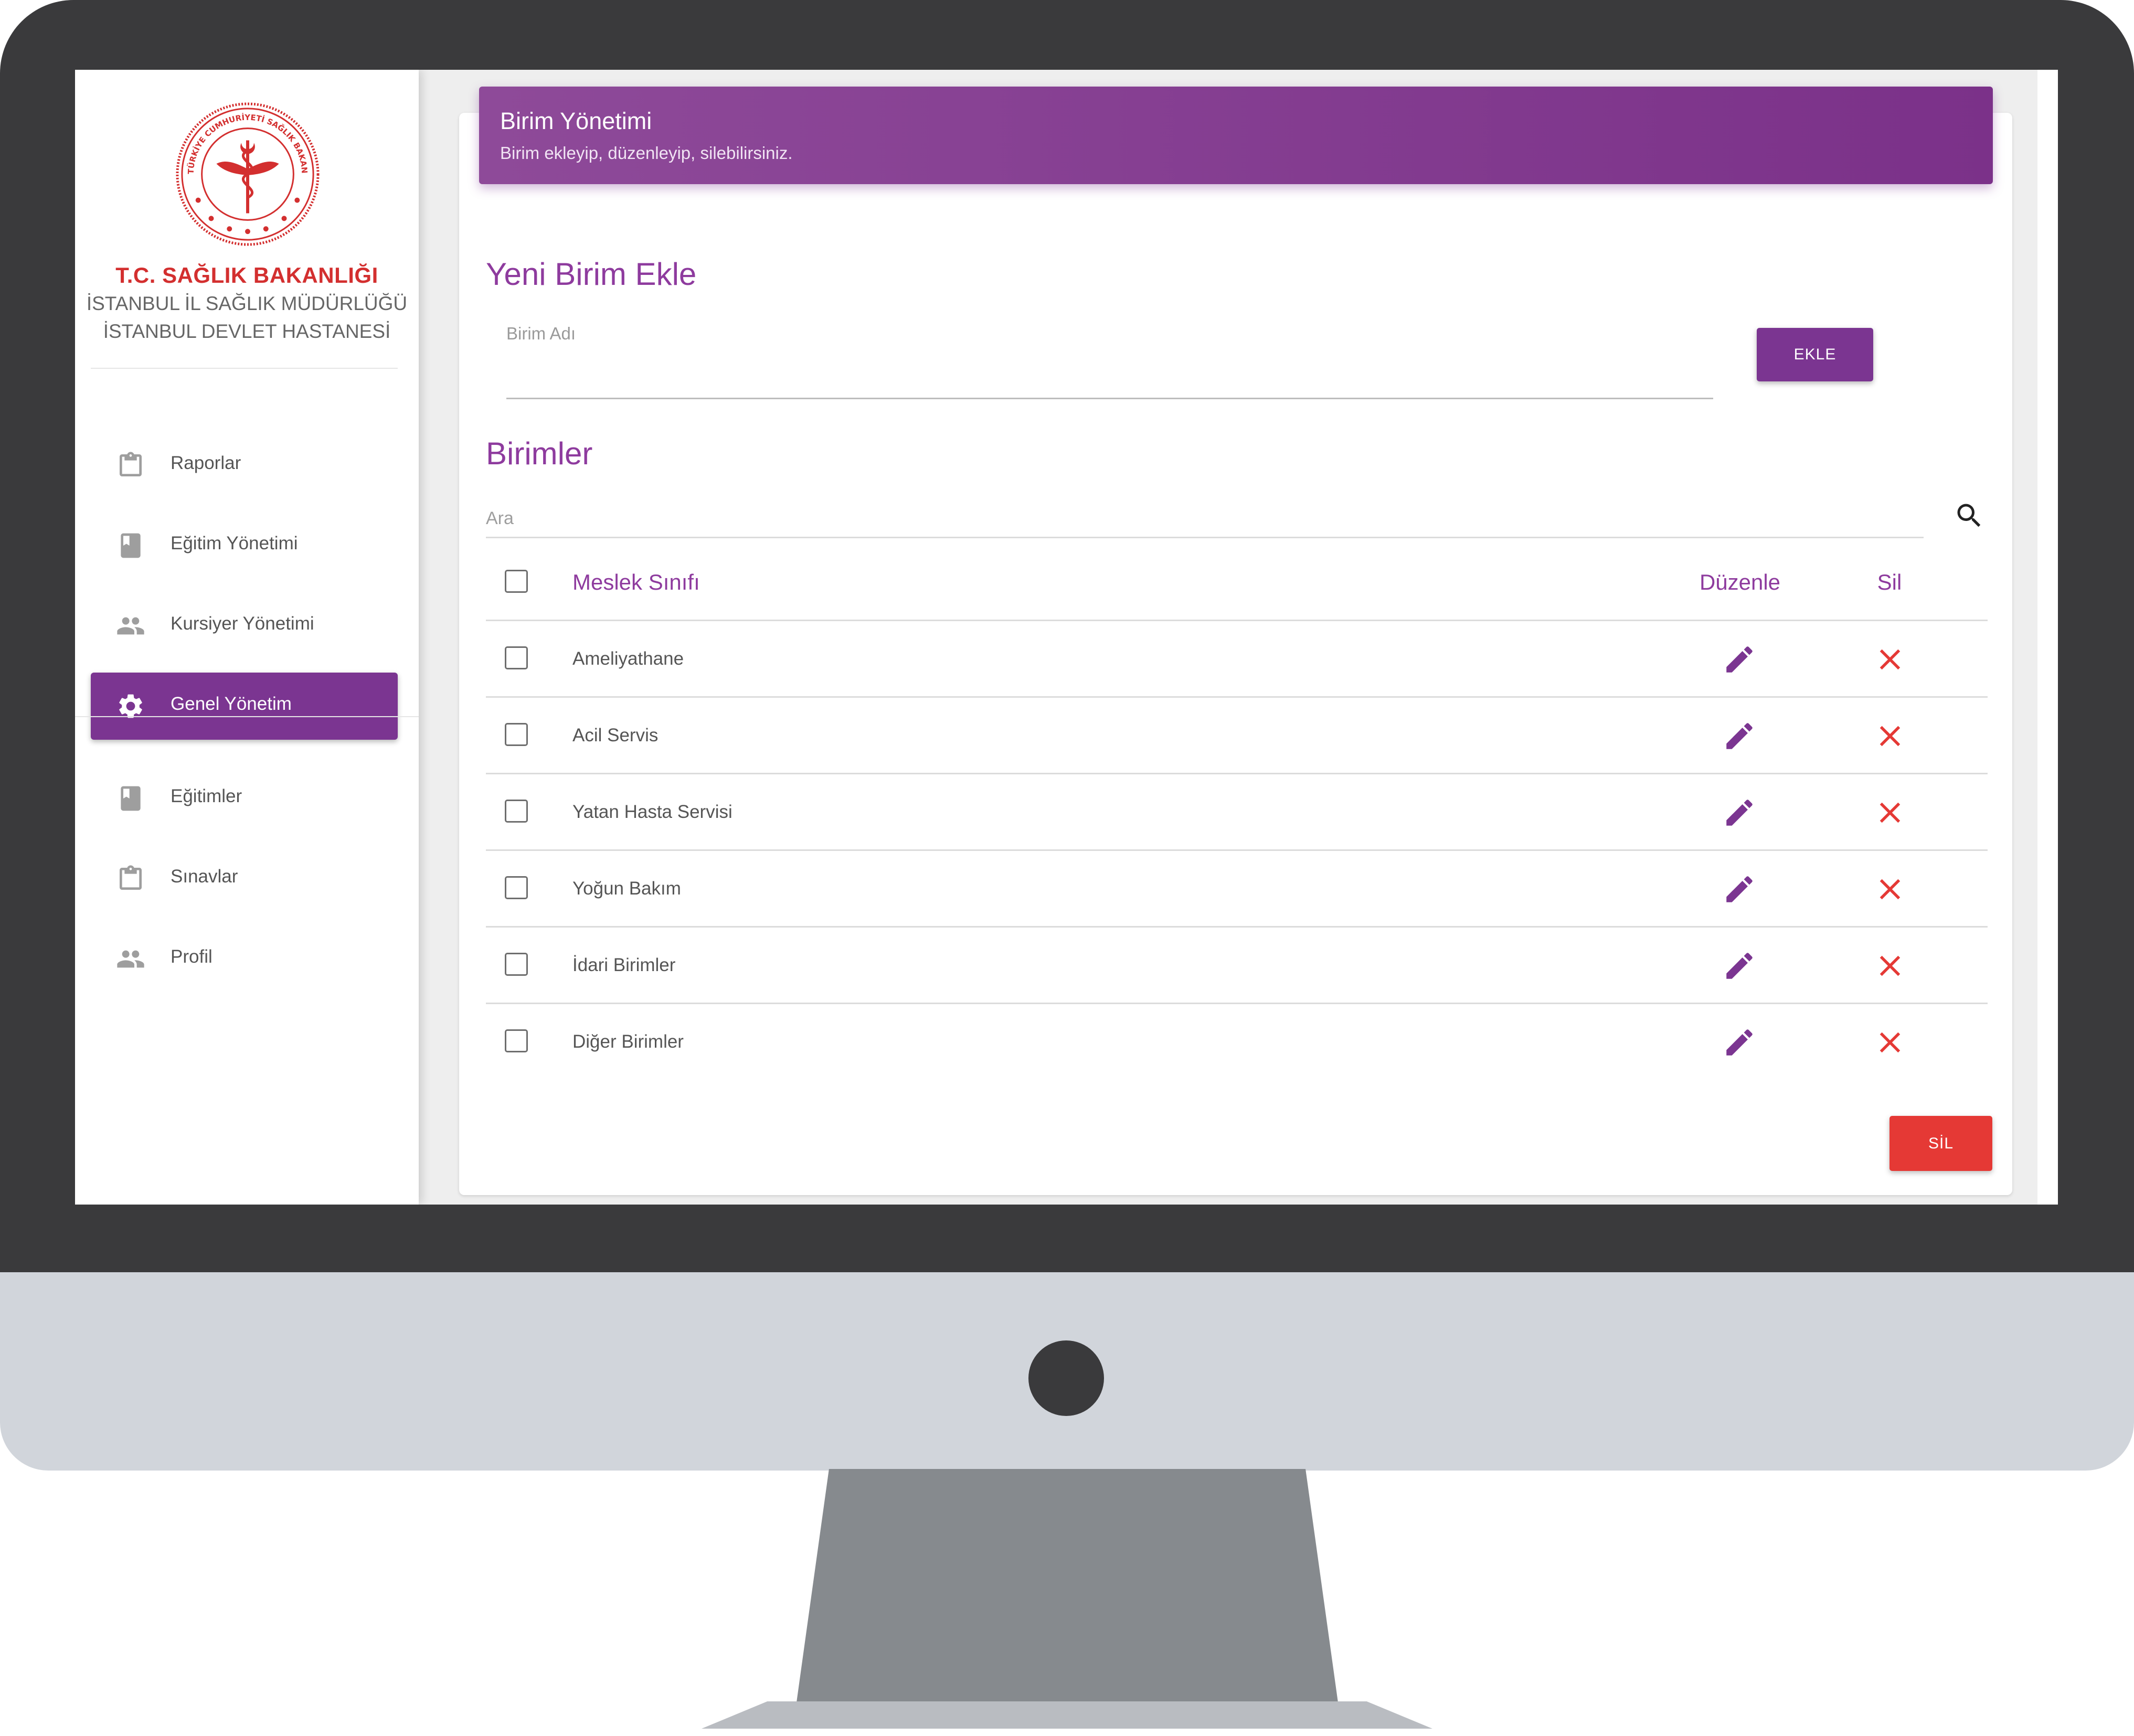 This screenshot has height=1736, width=2134. I want to click on search-input, so click(1205, 519).